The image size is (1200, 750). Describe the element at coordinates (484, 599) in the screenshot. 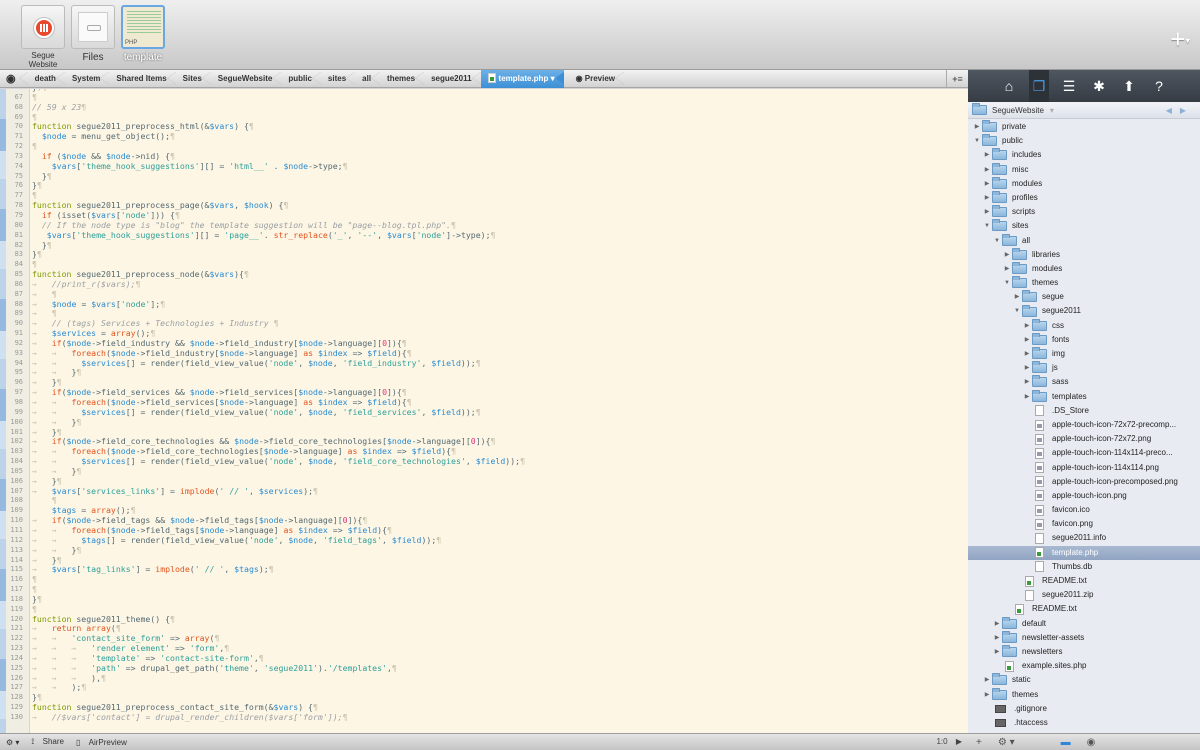

I see `code-line: 118}¶` at that location.